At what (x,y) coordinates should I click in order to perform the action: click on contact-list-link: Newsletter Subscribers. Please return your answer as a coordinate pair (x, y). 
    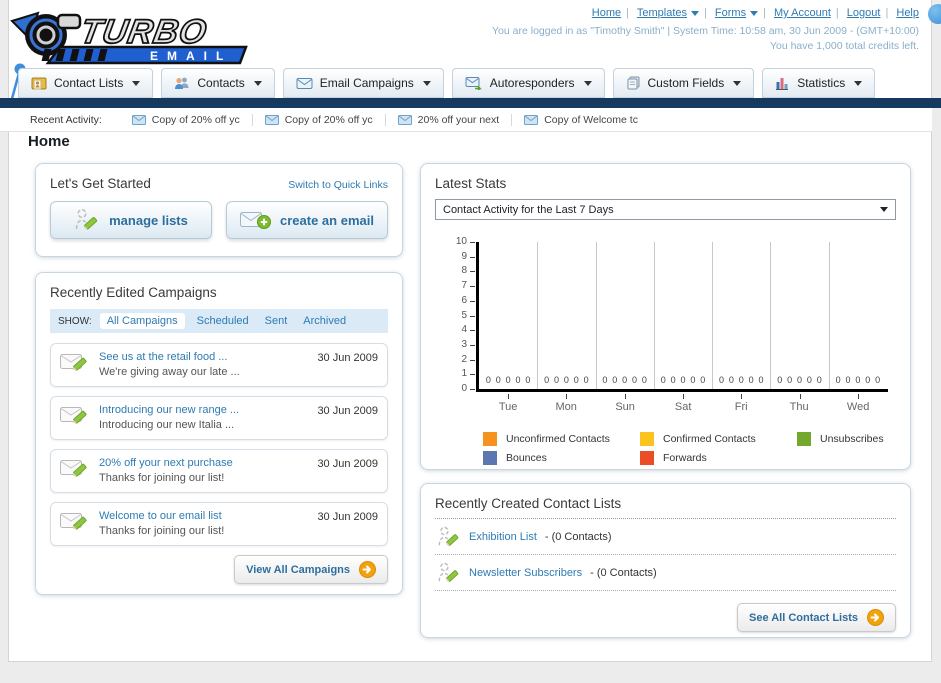
    Looking at the image, I should click on (525, 573).